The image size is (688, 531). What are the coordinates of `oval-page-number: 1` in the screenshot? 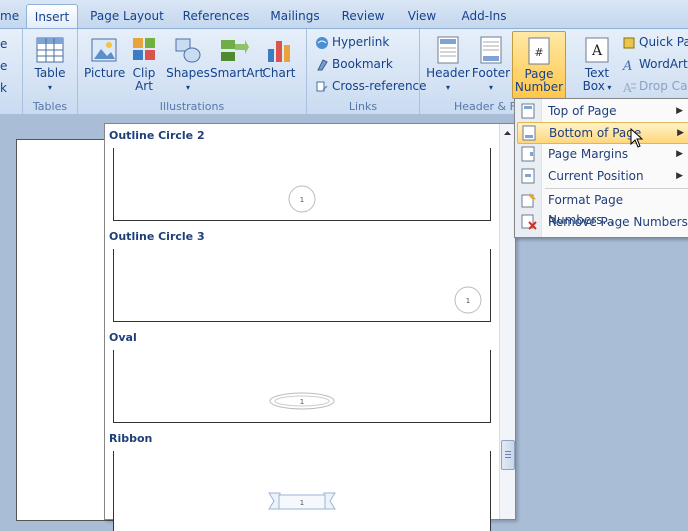 It's located at (302, 401).